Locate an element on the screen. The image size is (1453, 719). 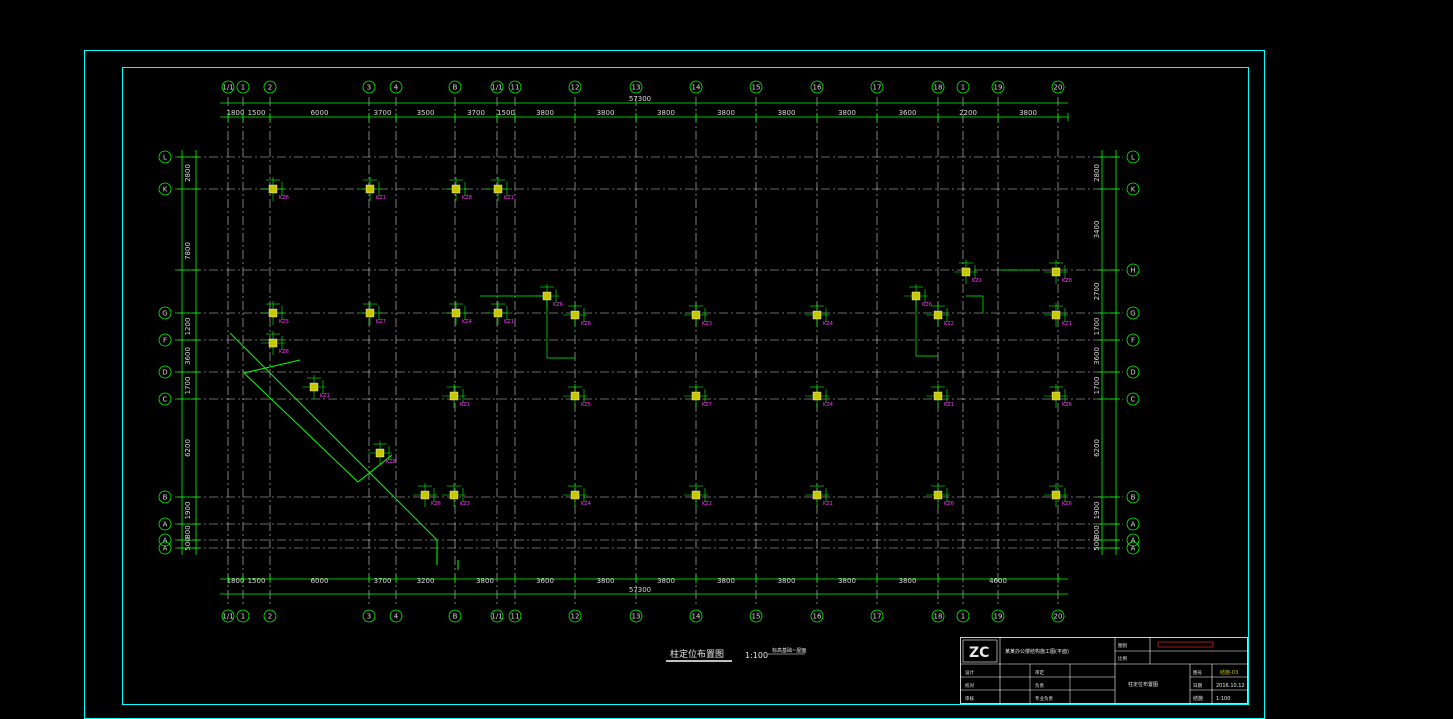
drawing-scale: 1:100 is located at coordinates (756, 655).